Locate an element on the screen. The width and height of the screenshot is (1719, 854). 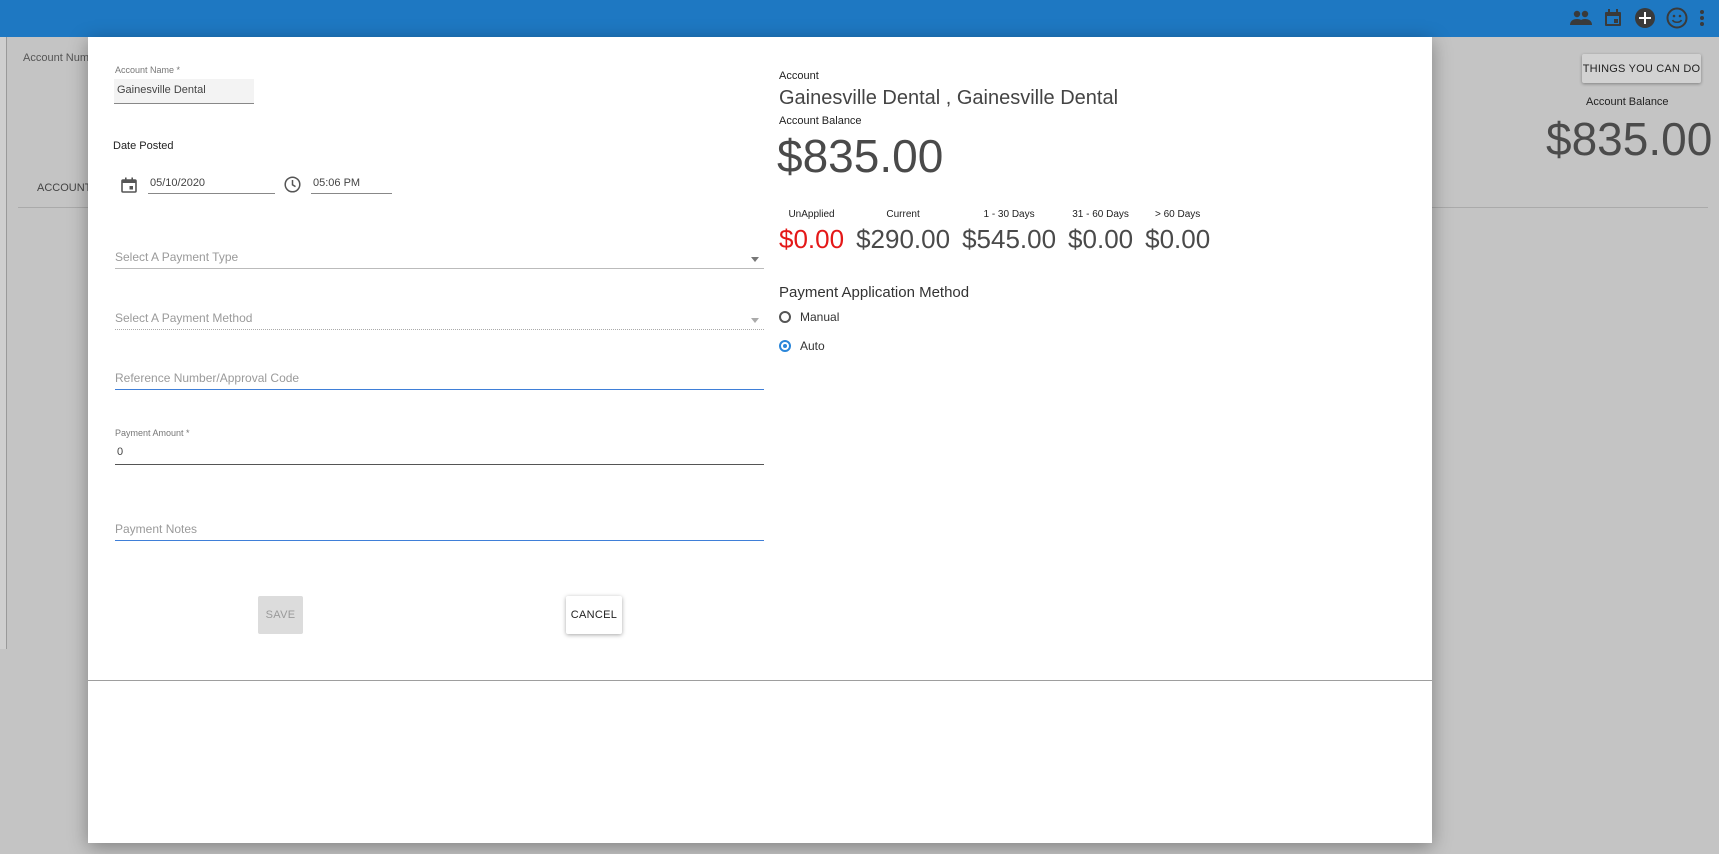
aging-over-60-days: > 60 Days $0.00 is located at coordinates (1177, 232).